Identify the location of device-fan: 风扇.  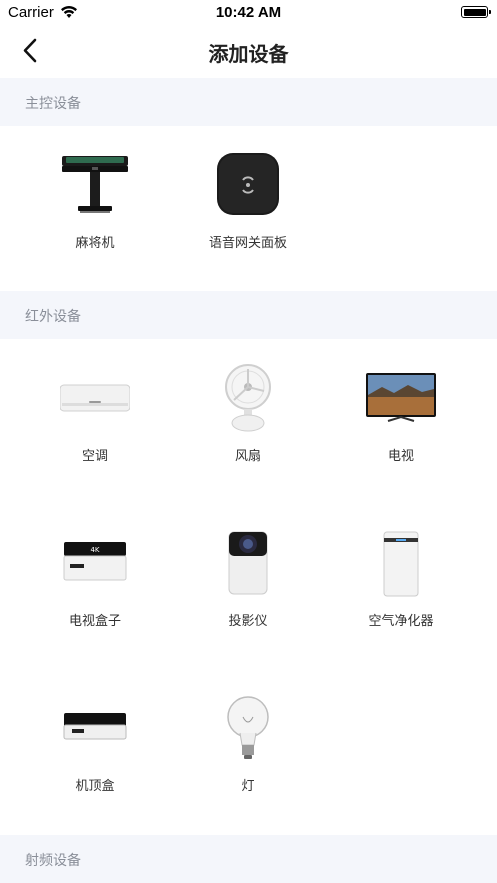
(248, 423).